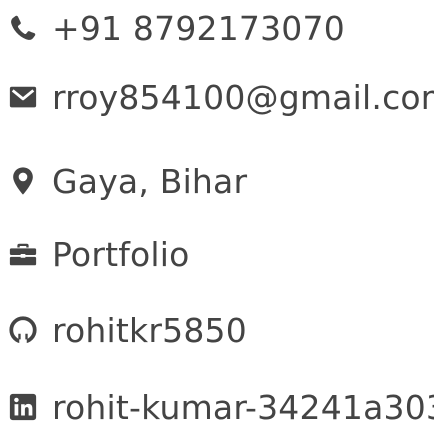 The image size is (434, 432). I want to click on location-text: Gaya, Bihar, so click(150, 181).